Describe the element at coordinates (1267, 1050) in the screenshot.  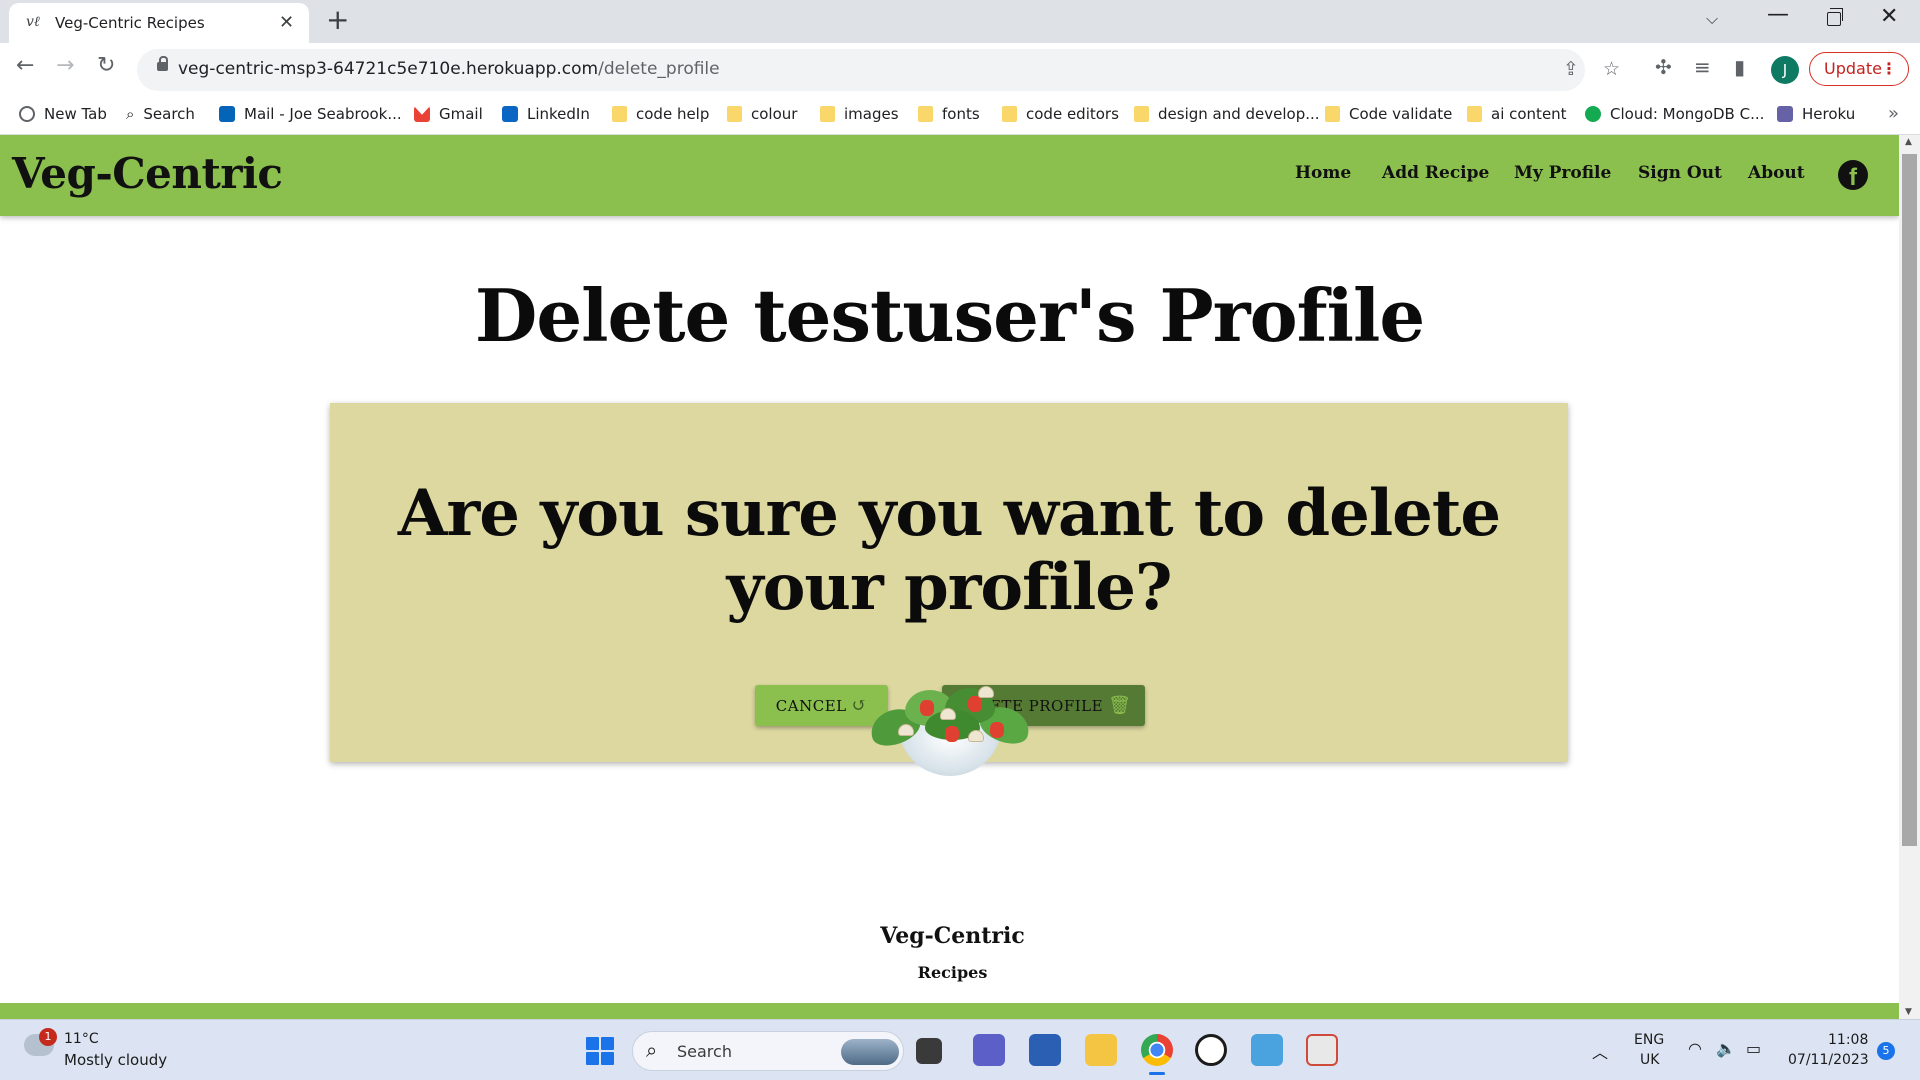
I see `globe-app-icon` at that location.